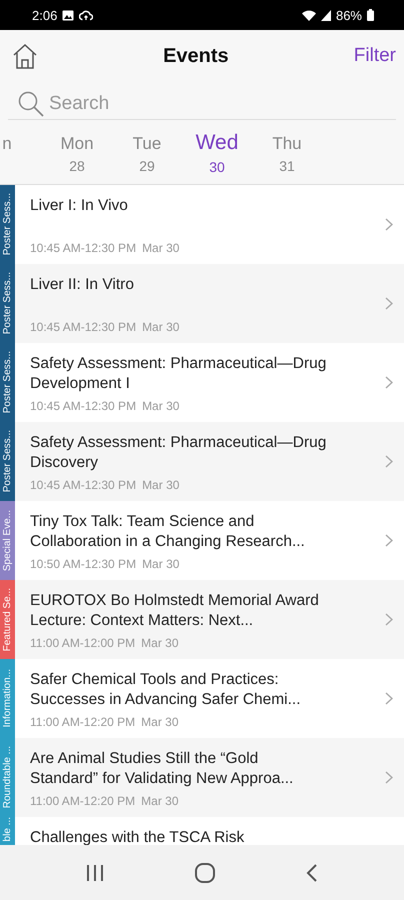  I want to click on recent-apps-button, so click(94, 873).